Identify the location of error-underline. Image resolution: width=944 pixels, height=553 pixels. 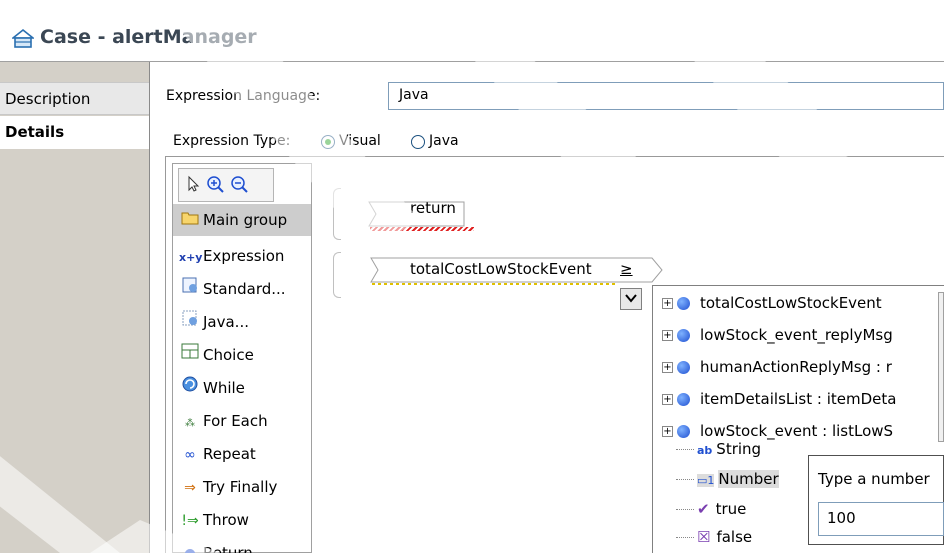
(422, 229).